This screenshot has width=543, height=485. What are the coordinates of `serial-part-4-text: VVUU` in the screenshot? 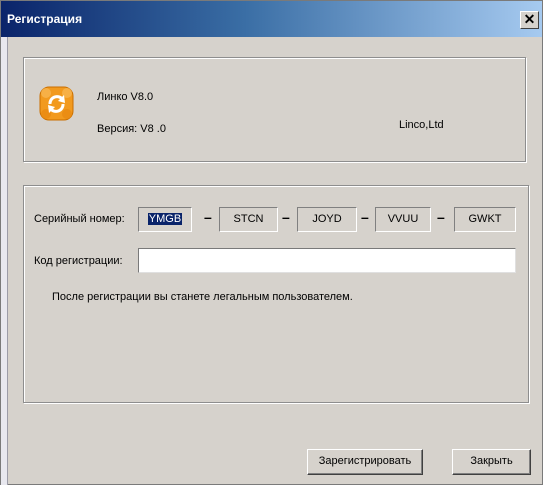 It's located at (403, 219).